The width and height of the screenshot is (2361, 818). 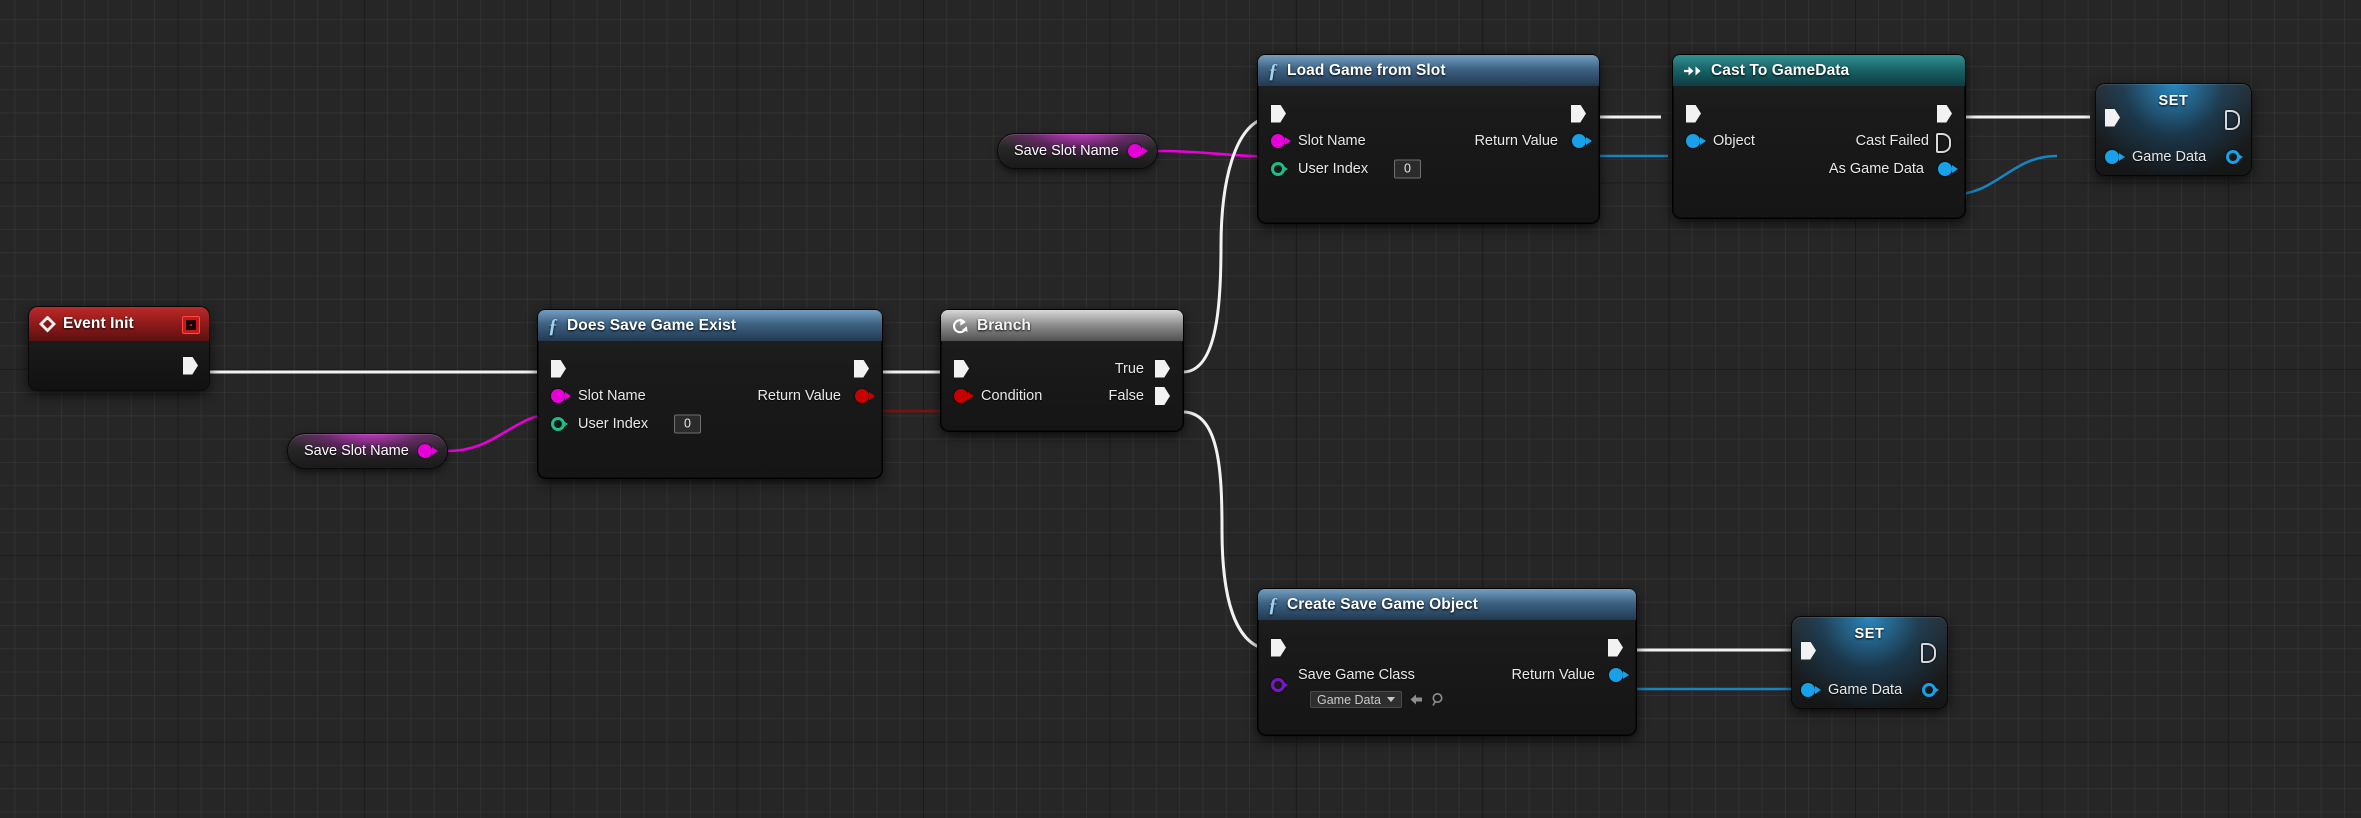 I want to click on node-event-init: Event Init, so click(x=119, y=348).